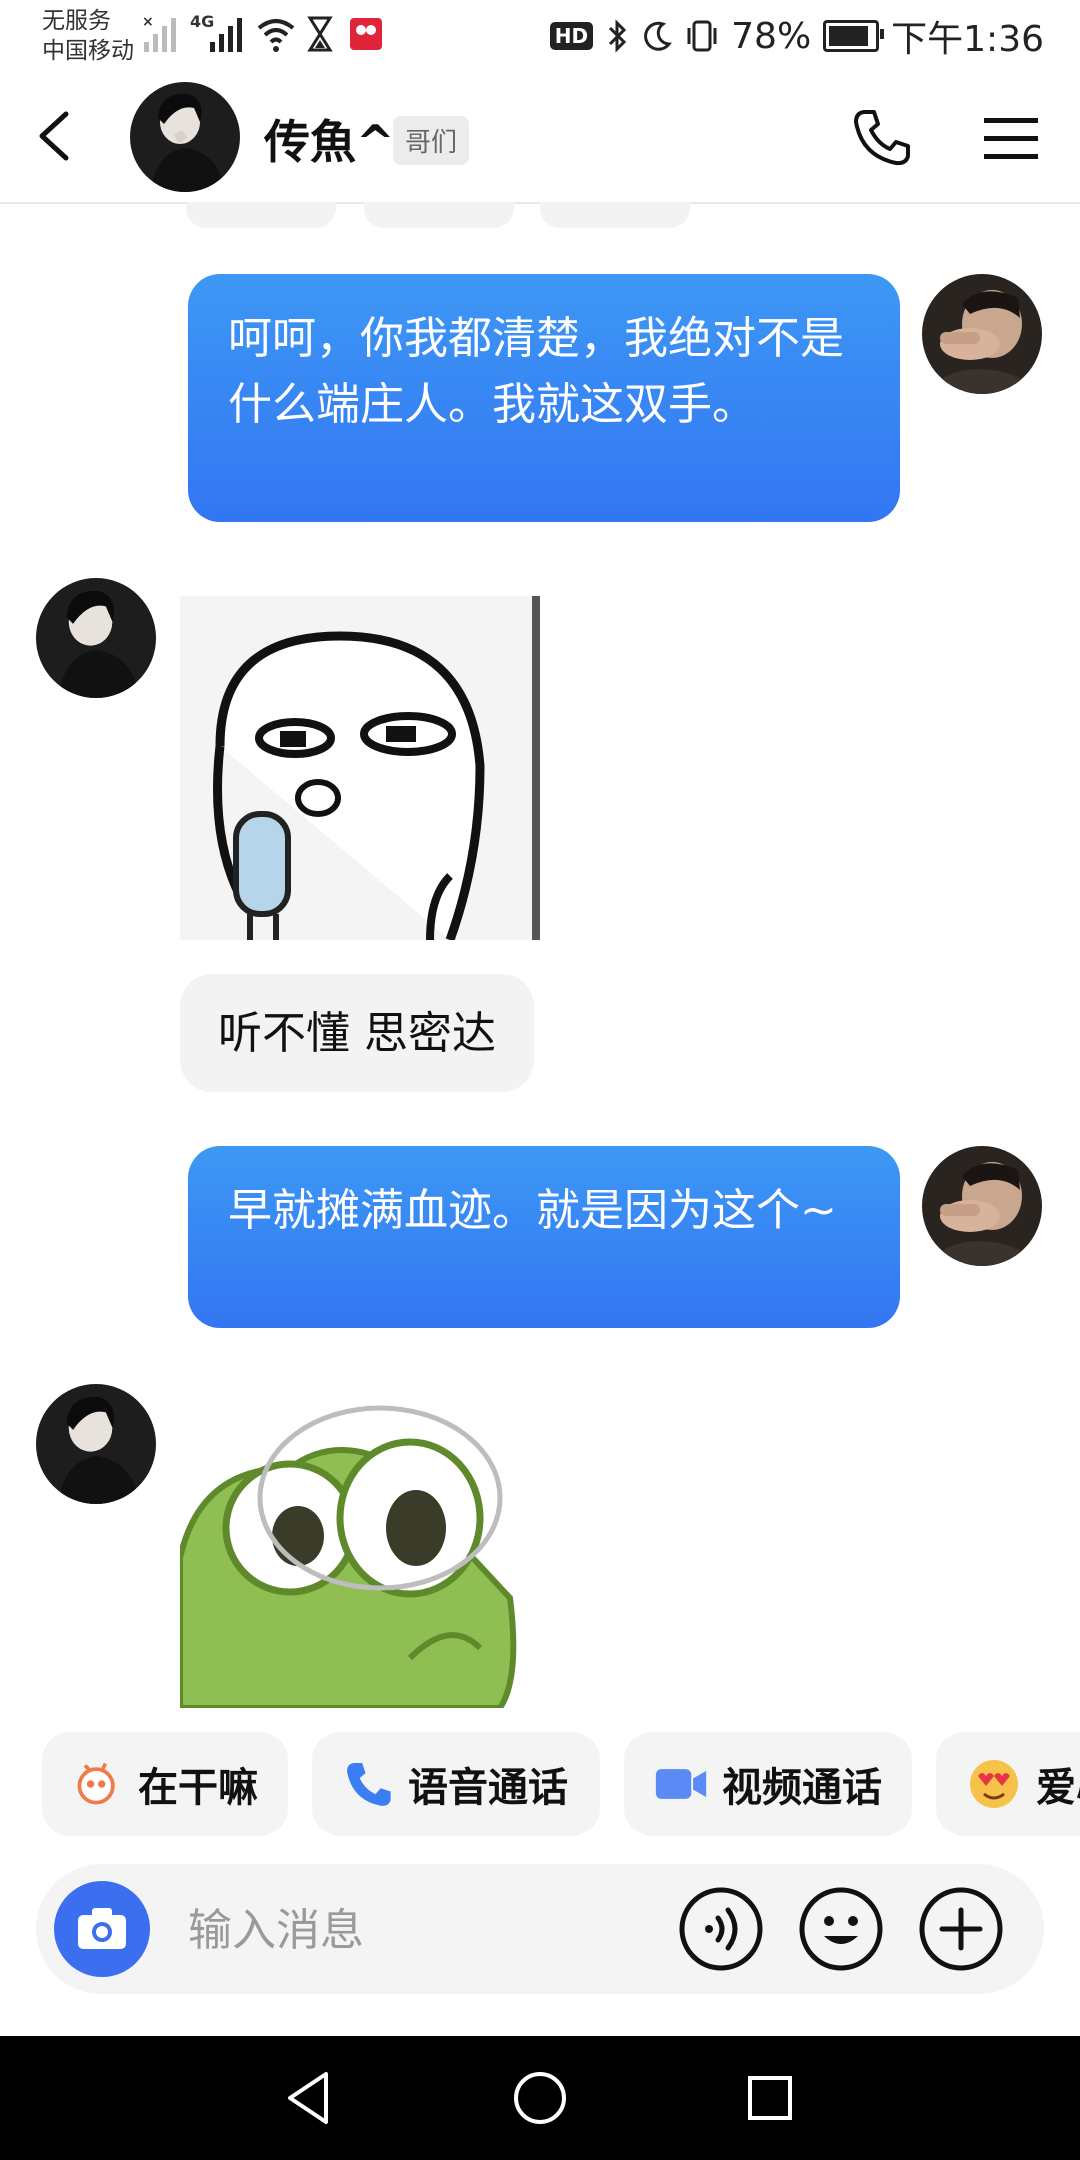 Image resolution: width=1080 pixels, height=2160 pixels. What do you see at coordinates (308, 2098) in the screenshot?
I see `nav-back-icon` at bounding box center [308, 2098].